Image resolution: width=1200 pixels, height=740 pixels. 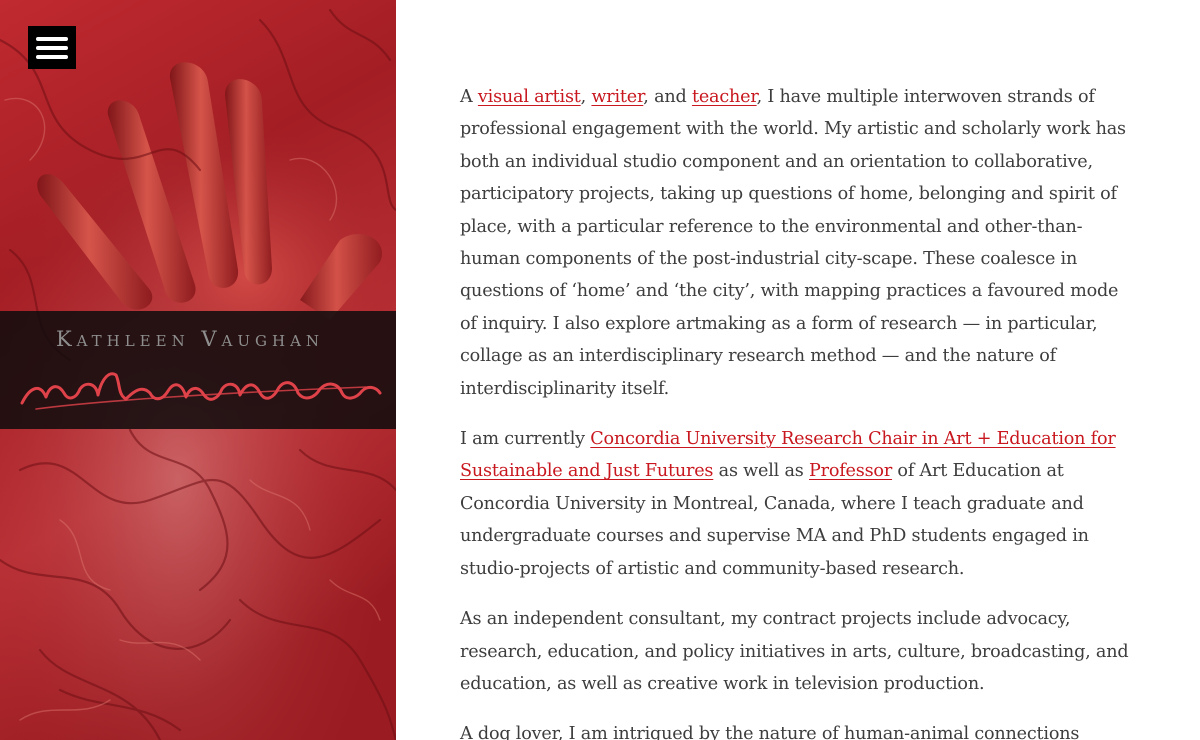 I want to click on professor-link: Professor, so click(x=850, y=471).